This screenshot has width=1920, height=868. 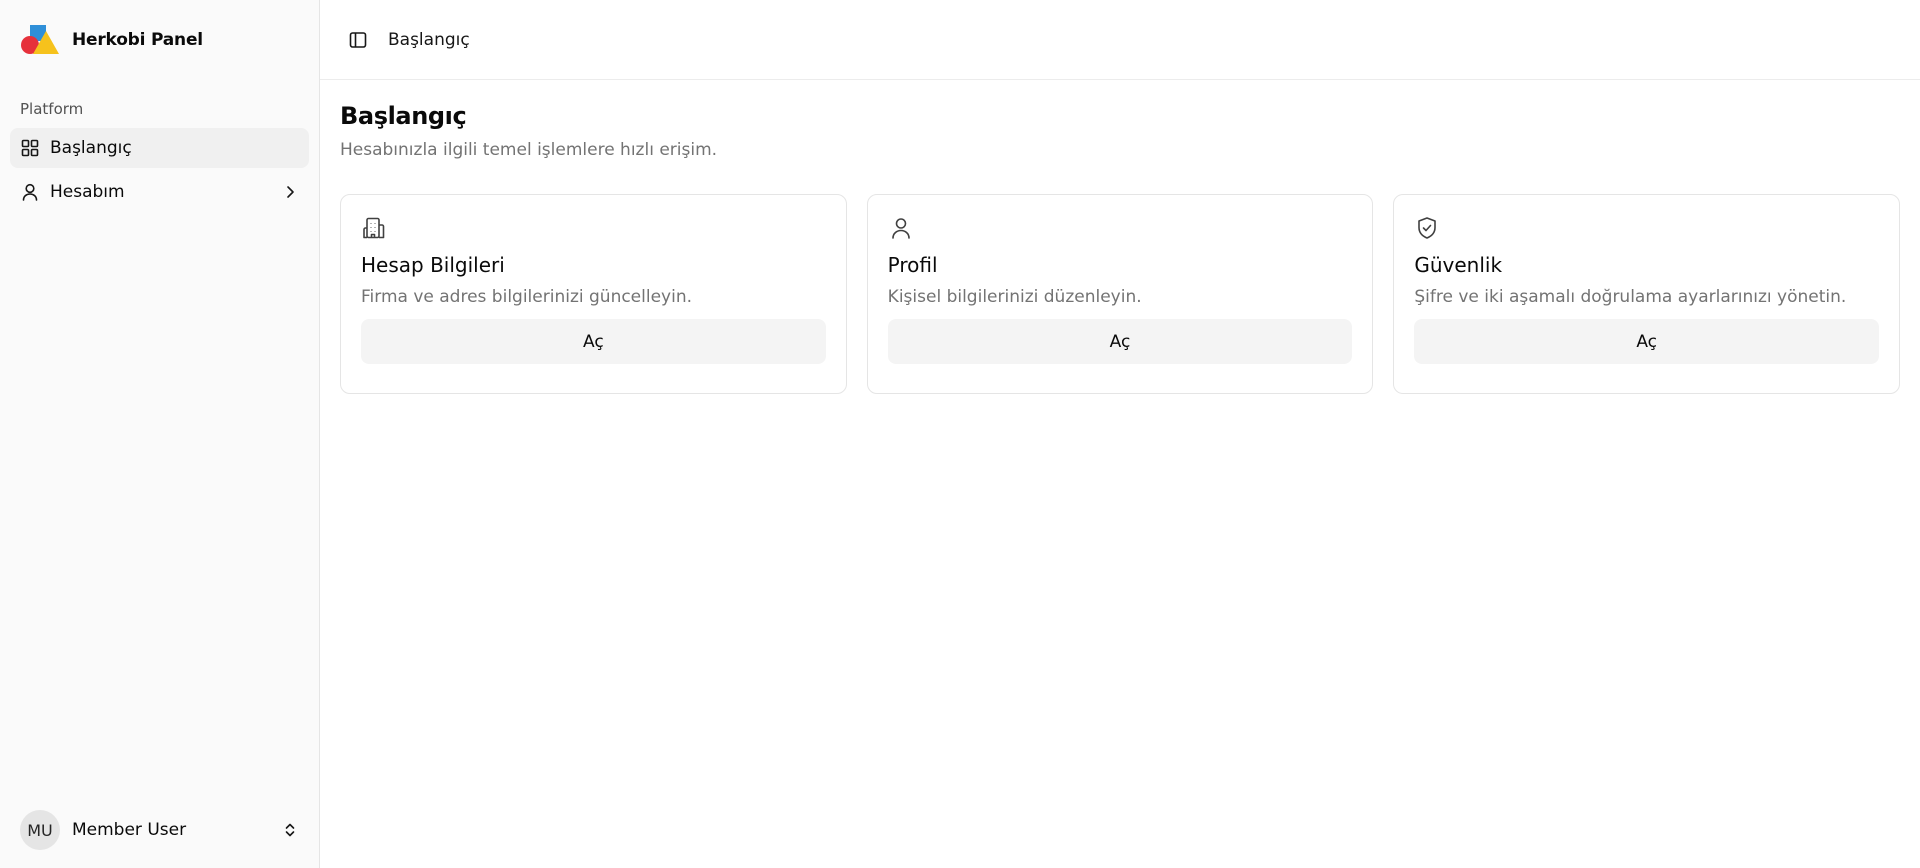 What do you see at coordinates (429, 39) in the screenshot?
I see `breadcrumb: Başlangıç` at bounding box center [429, 39].